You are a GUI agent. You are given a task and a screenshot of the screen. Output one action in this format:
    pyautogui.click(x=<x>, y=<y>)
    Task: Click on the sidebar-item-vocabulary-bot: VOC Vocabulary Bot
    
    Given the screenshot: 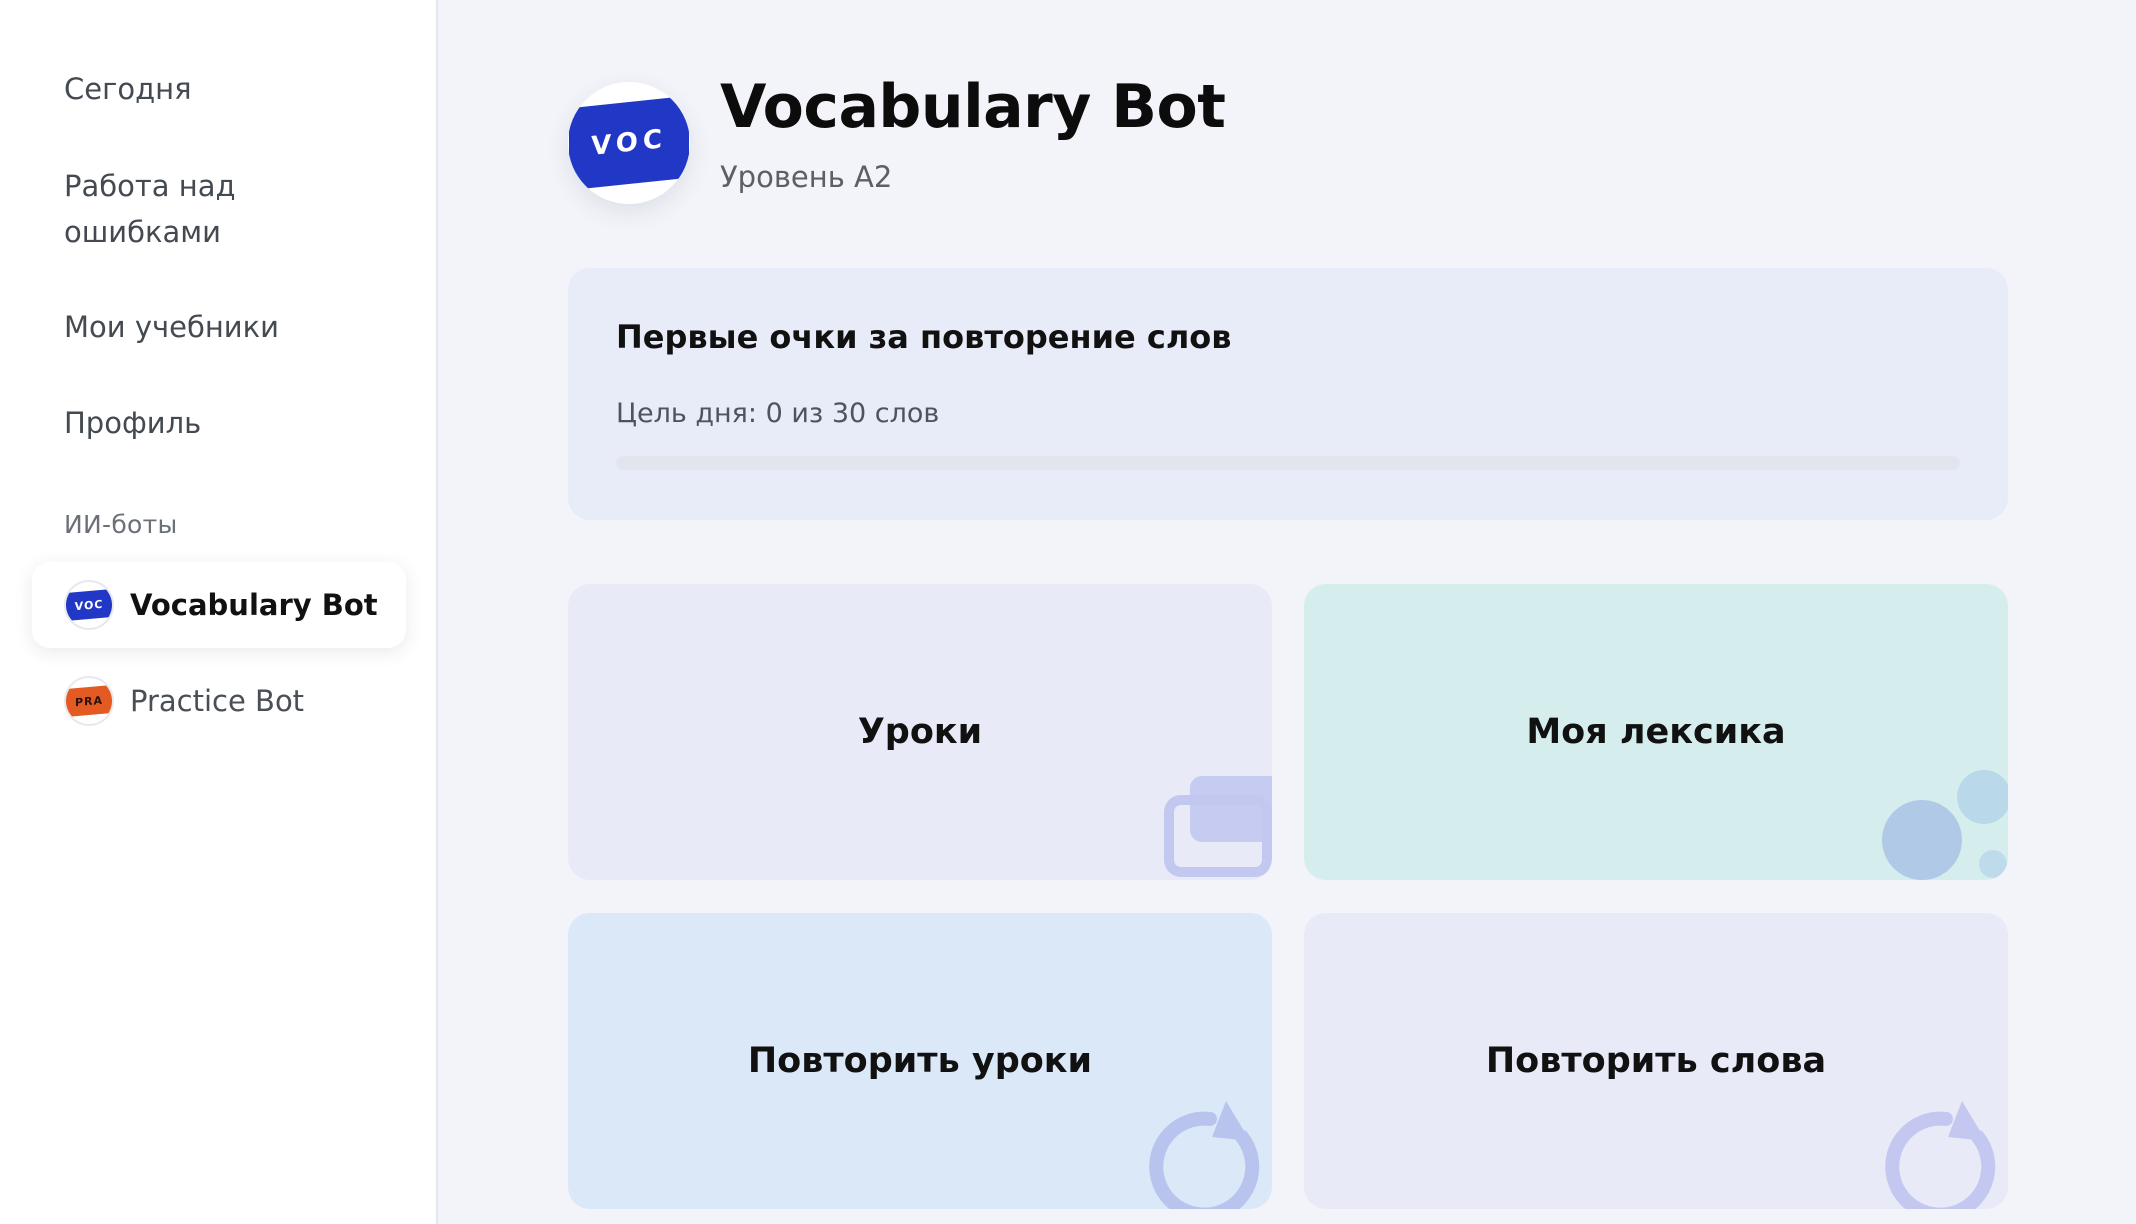 What is the action you would take?
    pyautogui.click(x=219, y=605)
    